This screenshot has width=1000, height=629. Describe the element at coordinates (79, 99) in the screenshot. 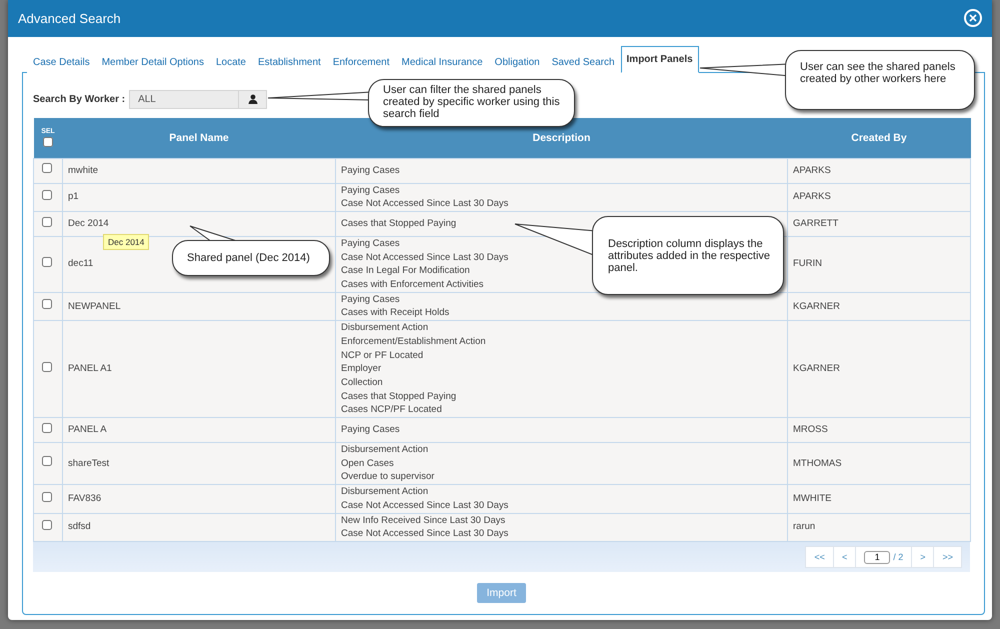

I see `field-label: Search By Worker :` at that location.